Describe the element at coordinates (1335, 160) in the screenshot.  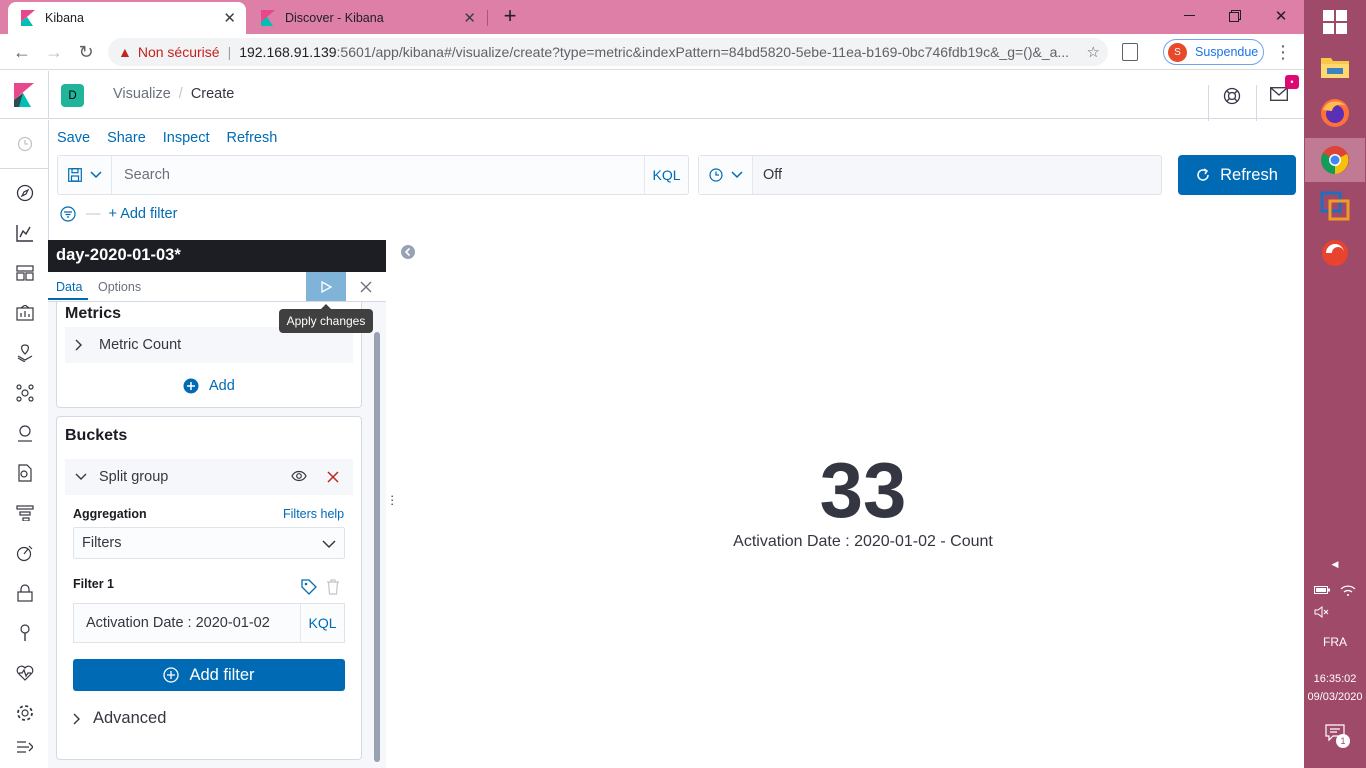
I see `chrome-icon` at that location.